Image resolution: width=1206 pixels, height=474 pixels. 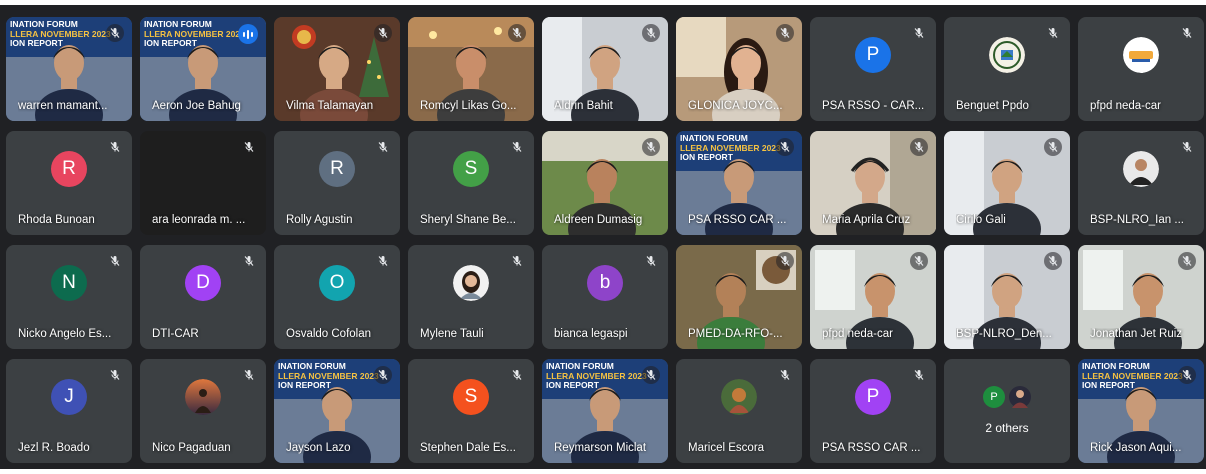 I want to click on avatar: J, so click(x=69, y=397).